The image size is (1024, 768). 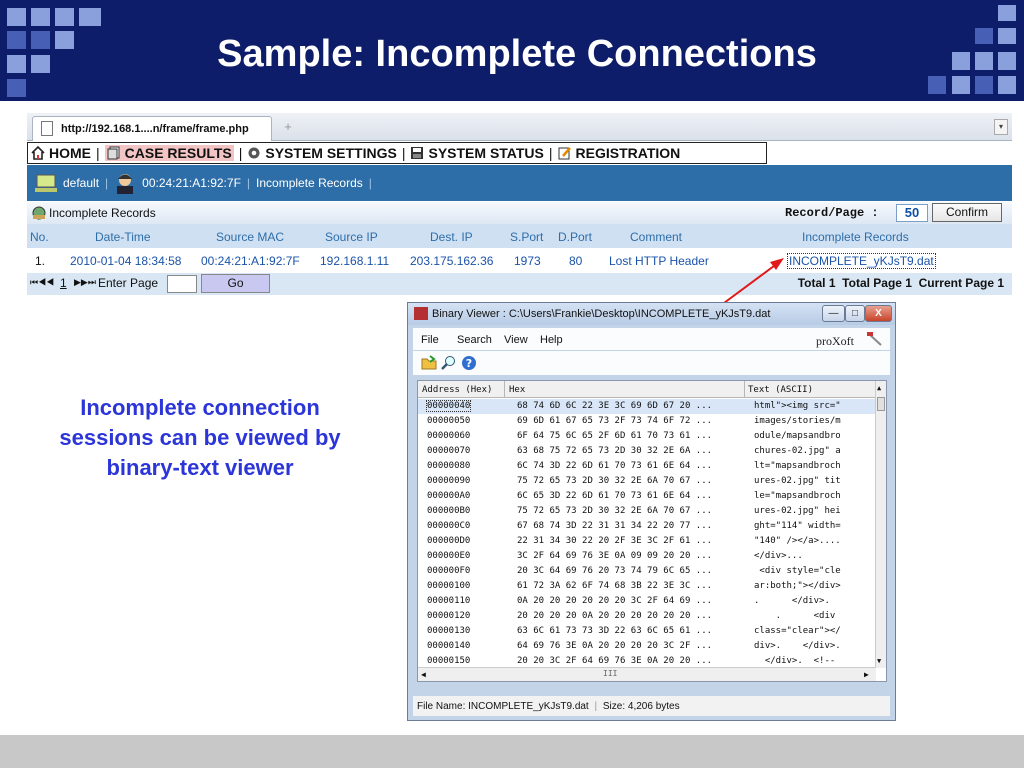 What do you see at coordinates (429, 363) in the screenshot?
I see `open-folder-icon` at bounding box center [429, 363].